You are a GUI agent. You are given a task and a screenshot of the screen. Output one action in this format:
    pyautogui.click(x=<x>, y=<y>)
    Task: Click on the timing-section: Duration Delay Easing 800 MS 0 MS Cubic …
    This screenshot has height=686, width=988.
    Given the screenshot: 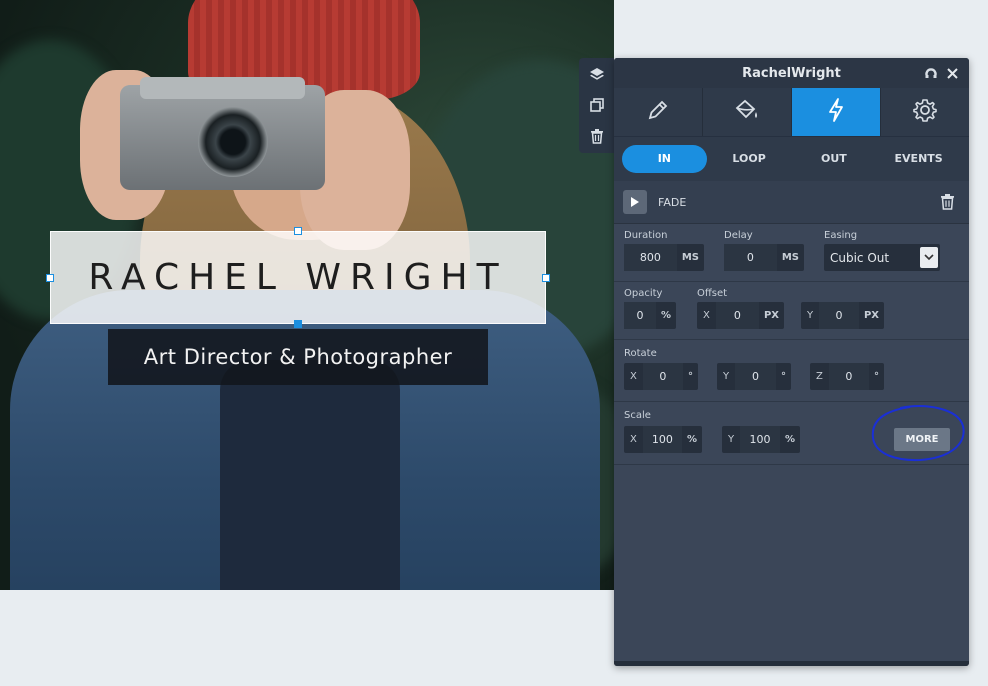 What is the action you would take?
    pyautogui.click(x=791, y=253)
    